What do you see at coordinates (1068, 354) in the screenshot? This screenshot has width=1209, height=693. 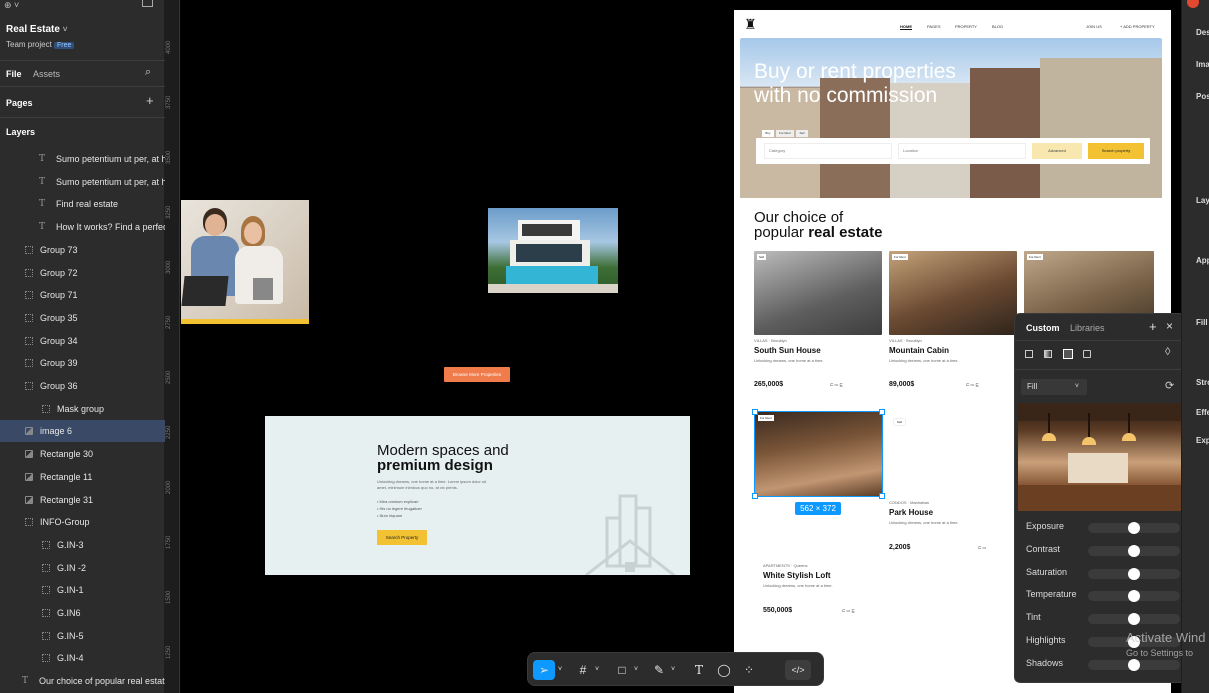 I see `image-fill-icon` at bounding box center [1068, 354].